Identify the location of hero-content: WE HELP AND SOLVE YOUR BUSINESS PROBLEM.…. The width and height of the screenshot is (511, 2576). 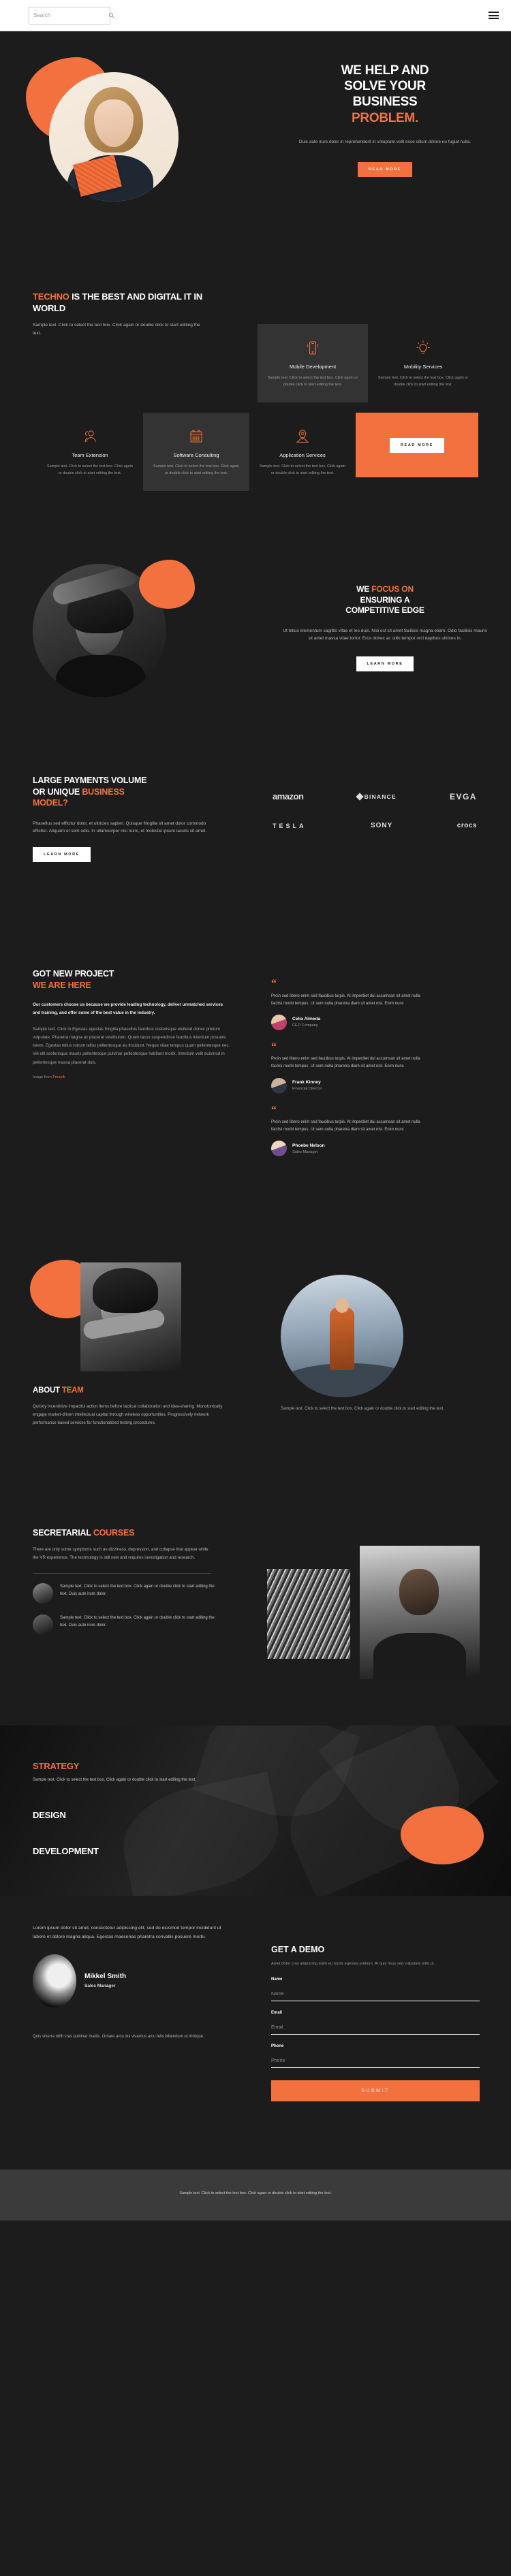
(385, 120).